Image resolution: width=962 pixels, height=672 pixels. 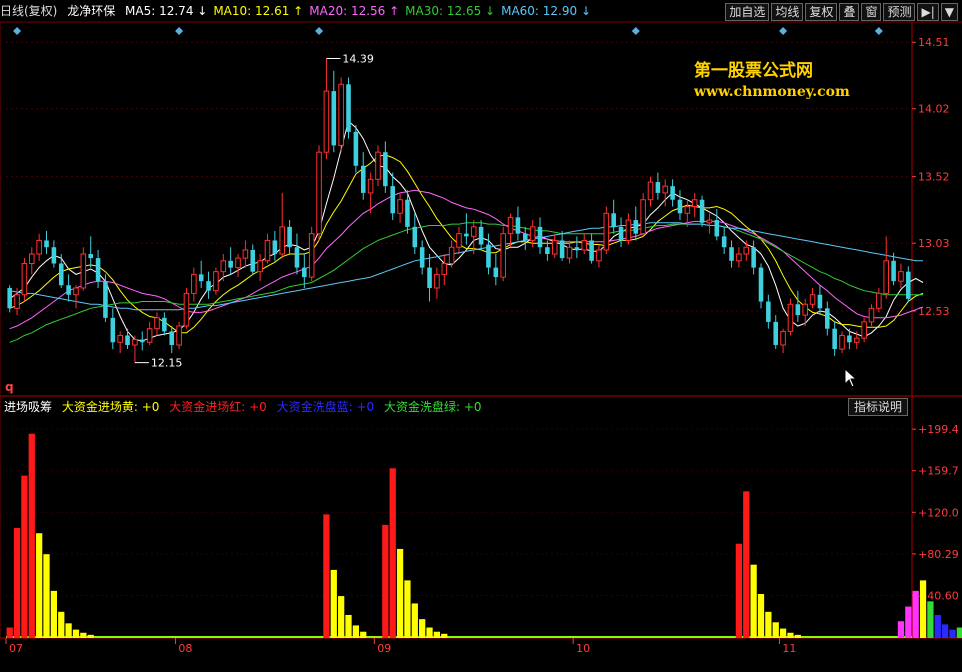 What do you see at coordinates (938, 554) in the screenshot?
I see `sub-y-tick-label: +80.29` at bounding box center [938, 554].